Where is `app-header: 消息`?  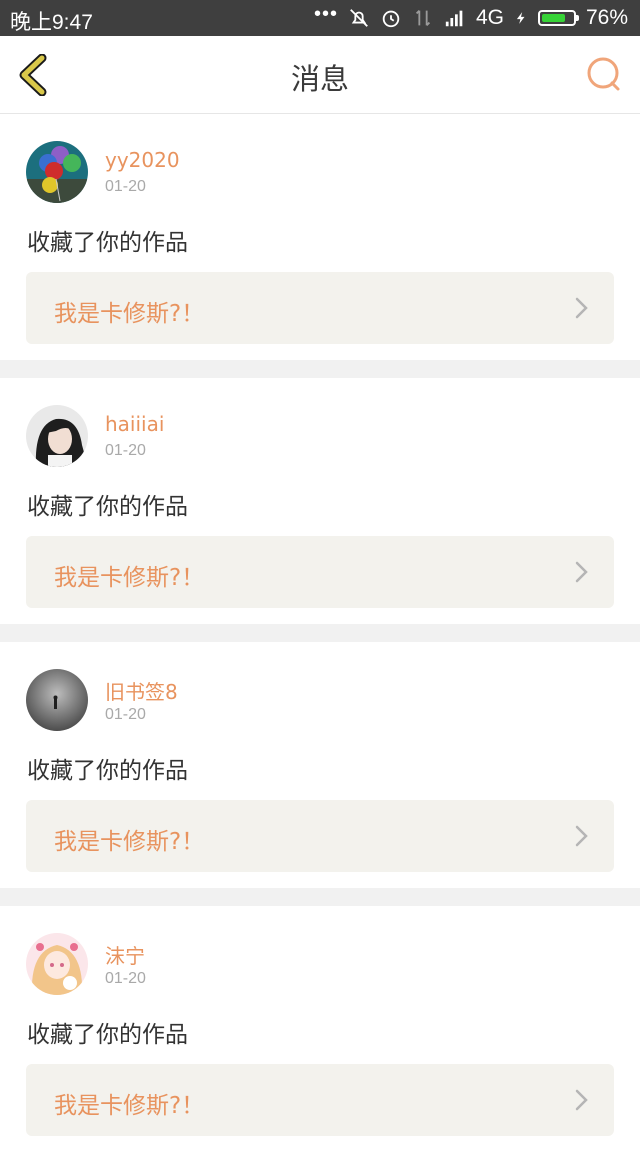 app-header: 消息 is located at coordinates (320, 75).